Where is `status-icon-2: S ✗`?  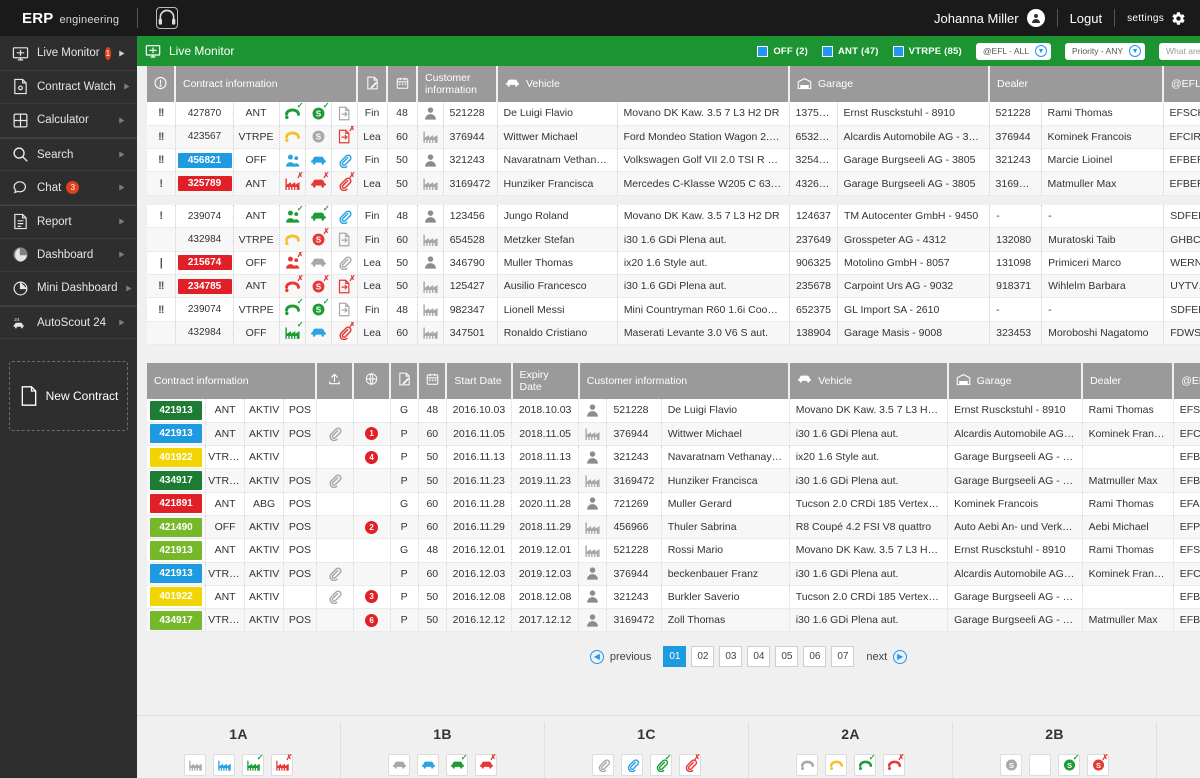
status-icon-2: S ✗ is located at coordinates (318, 286).